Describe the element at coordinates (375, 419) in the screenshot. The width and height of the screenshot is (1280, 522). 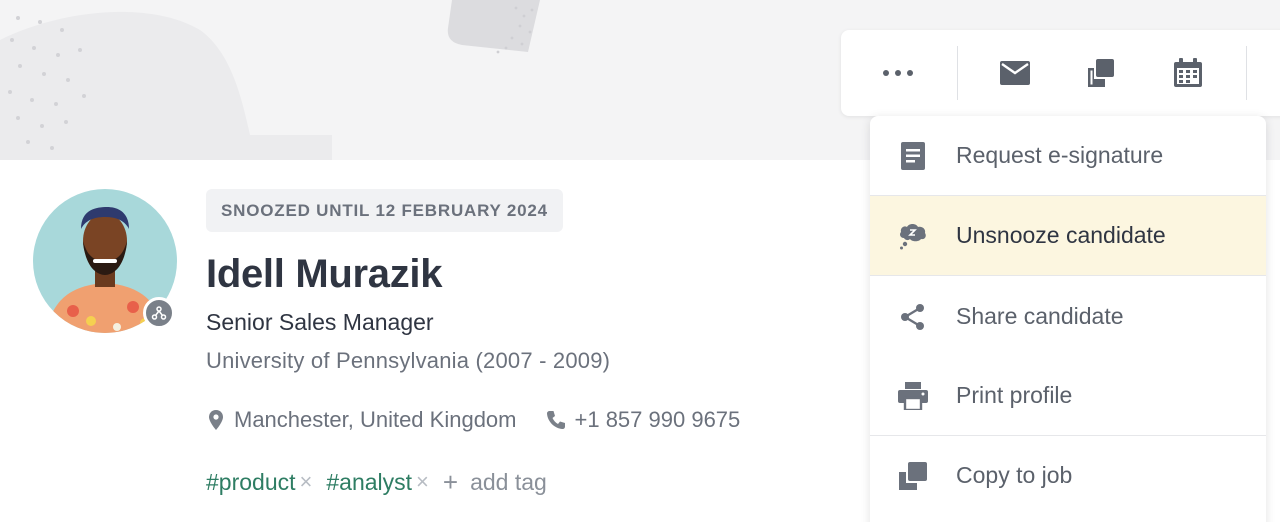
I see `location-text: Manchester, United Kingdom` at that location.